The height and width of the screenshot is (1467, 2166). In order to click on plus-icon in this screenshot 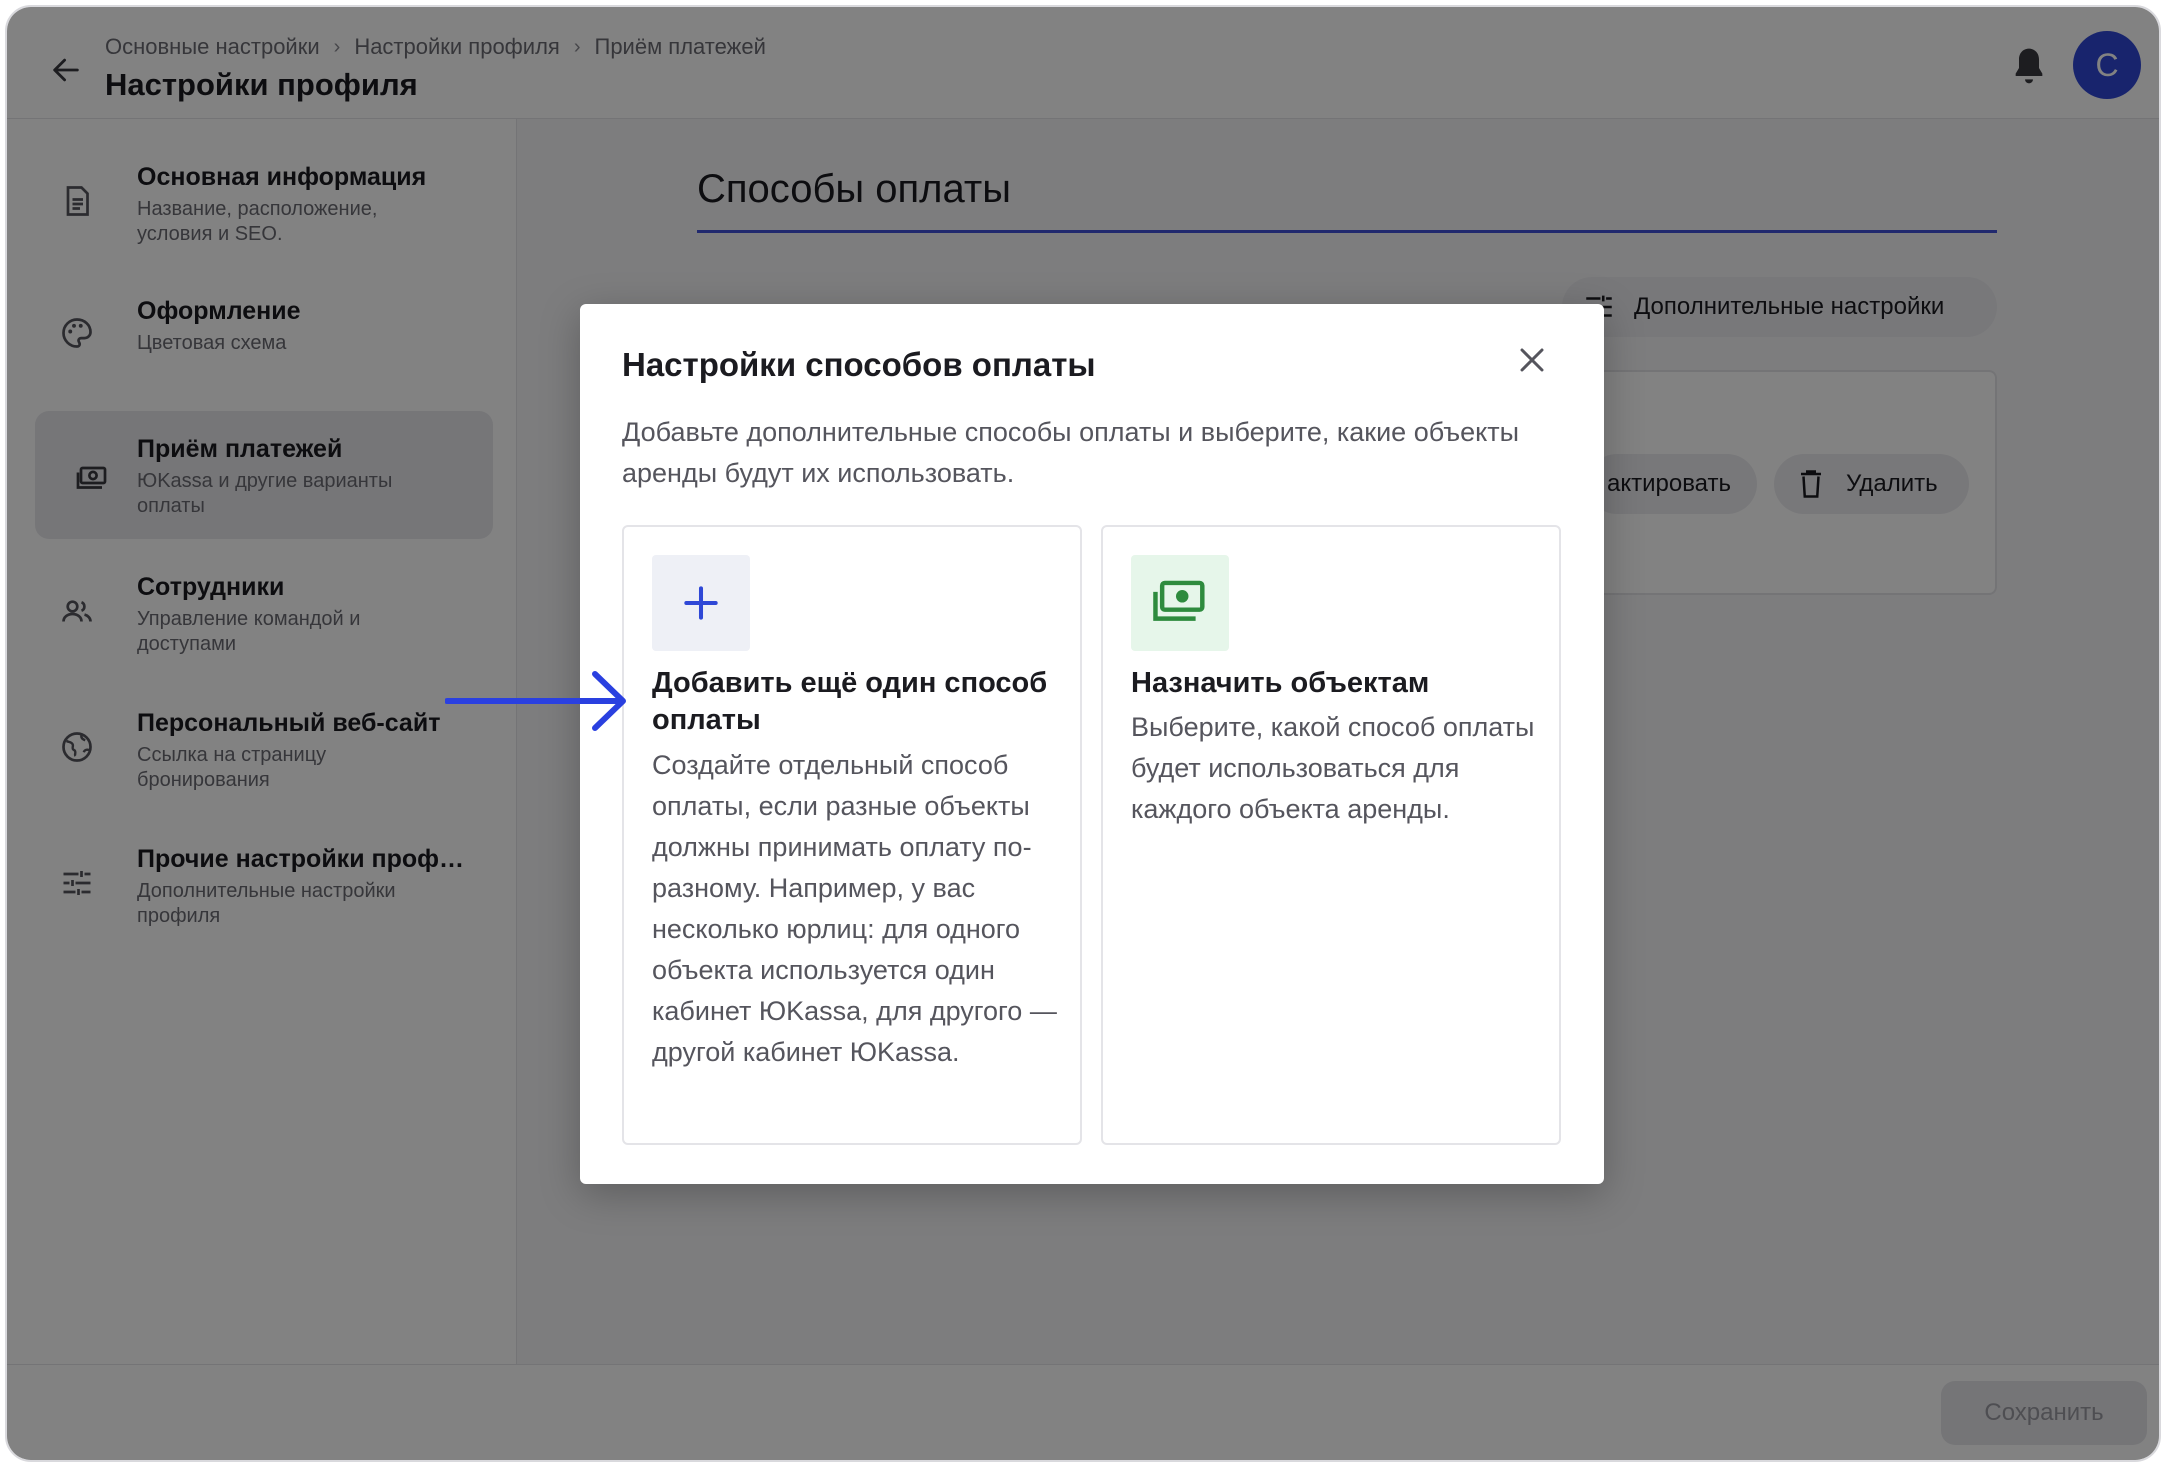, I will do `click(701, 603)`.